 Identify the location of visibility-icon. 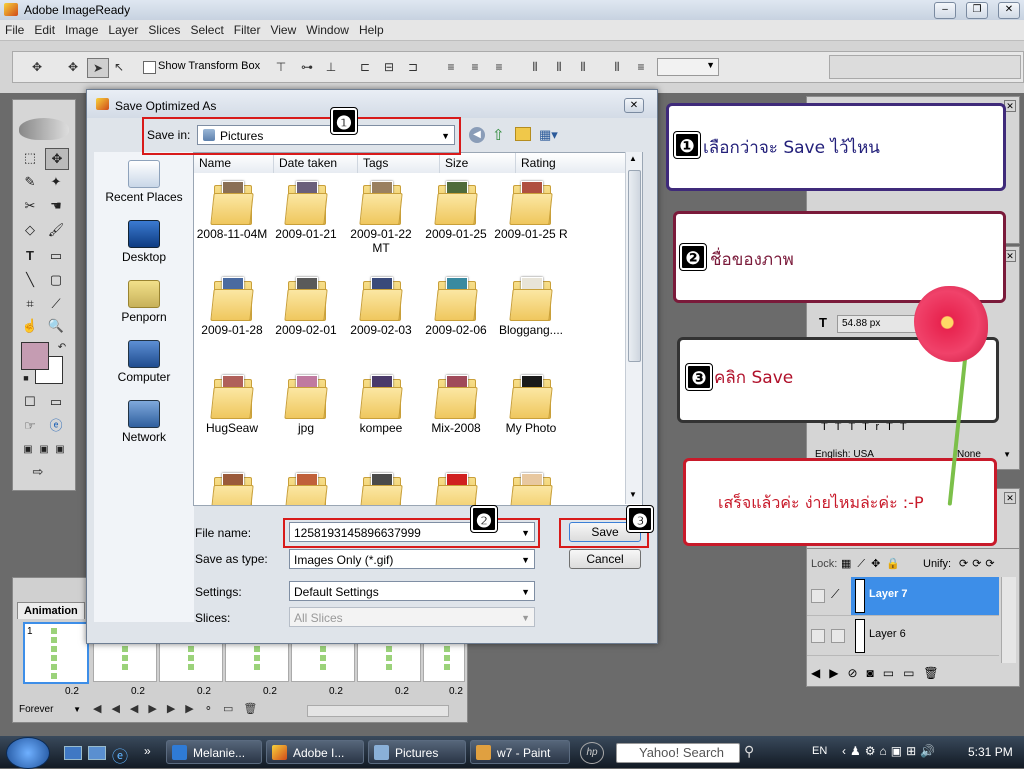
(818, 636).